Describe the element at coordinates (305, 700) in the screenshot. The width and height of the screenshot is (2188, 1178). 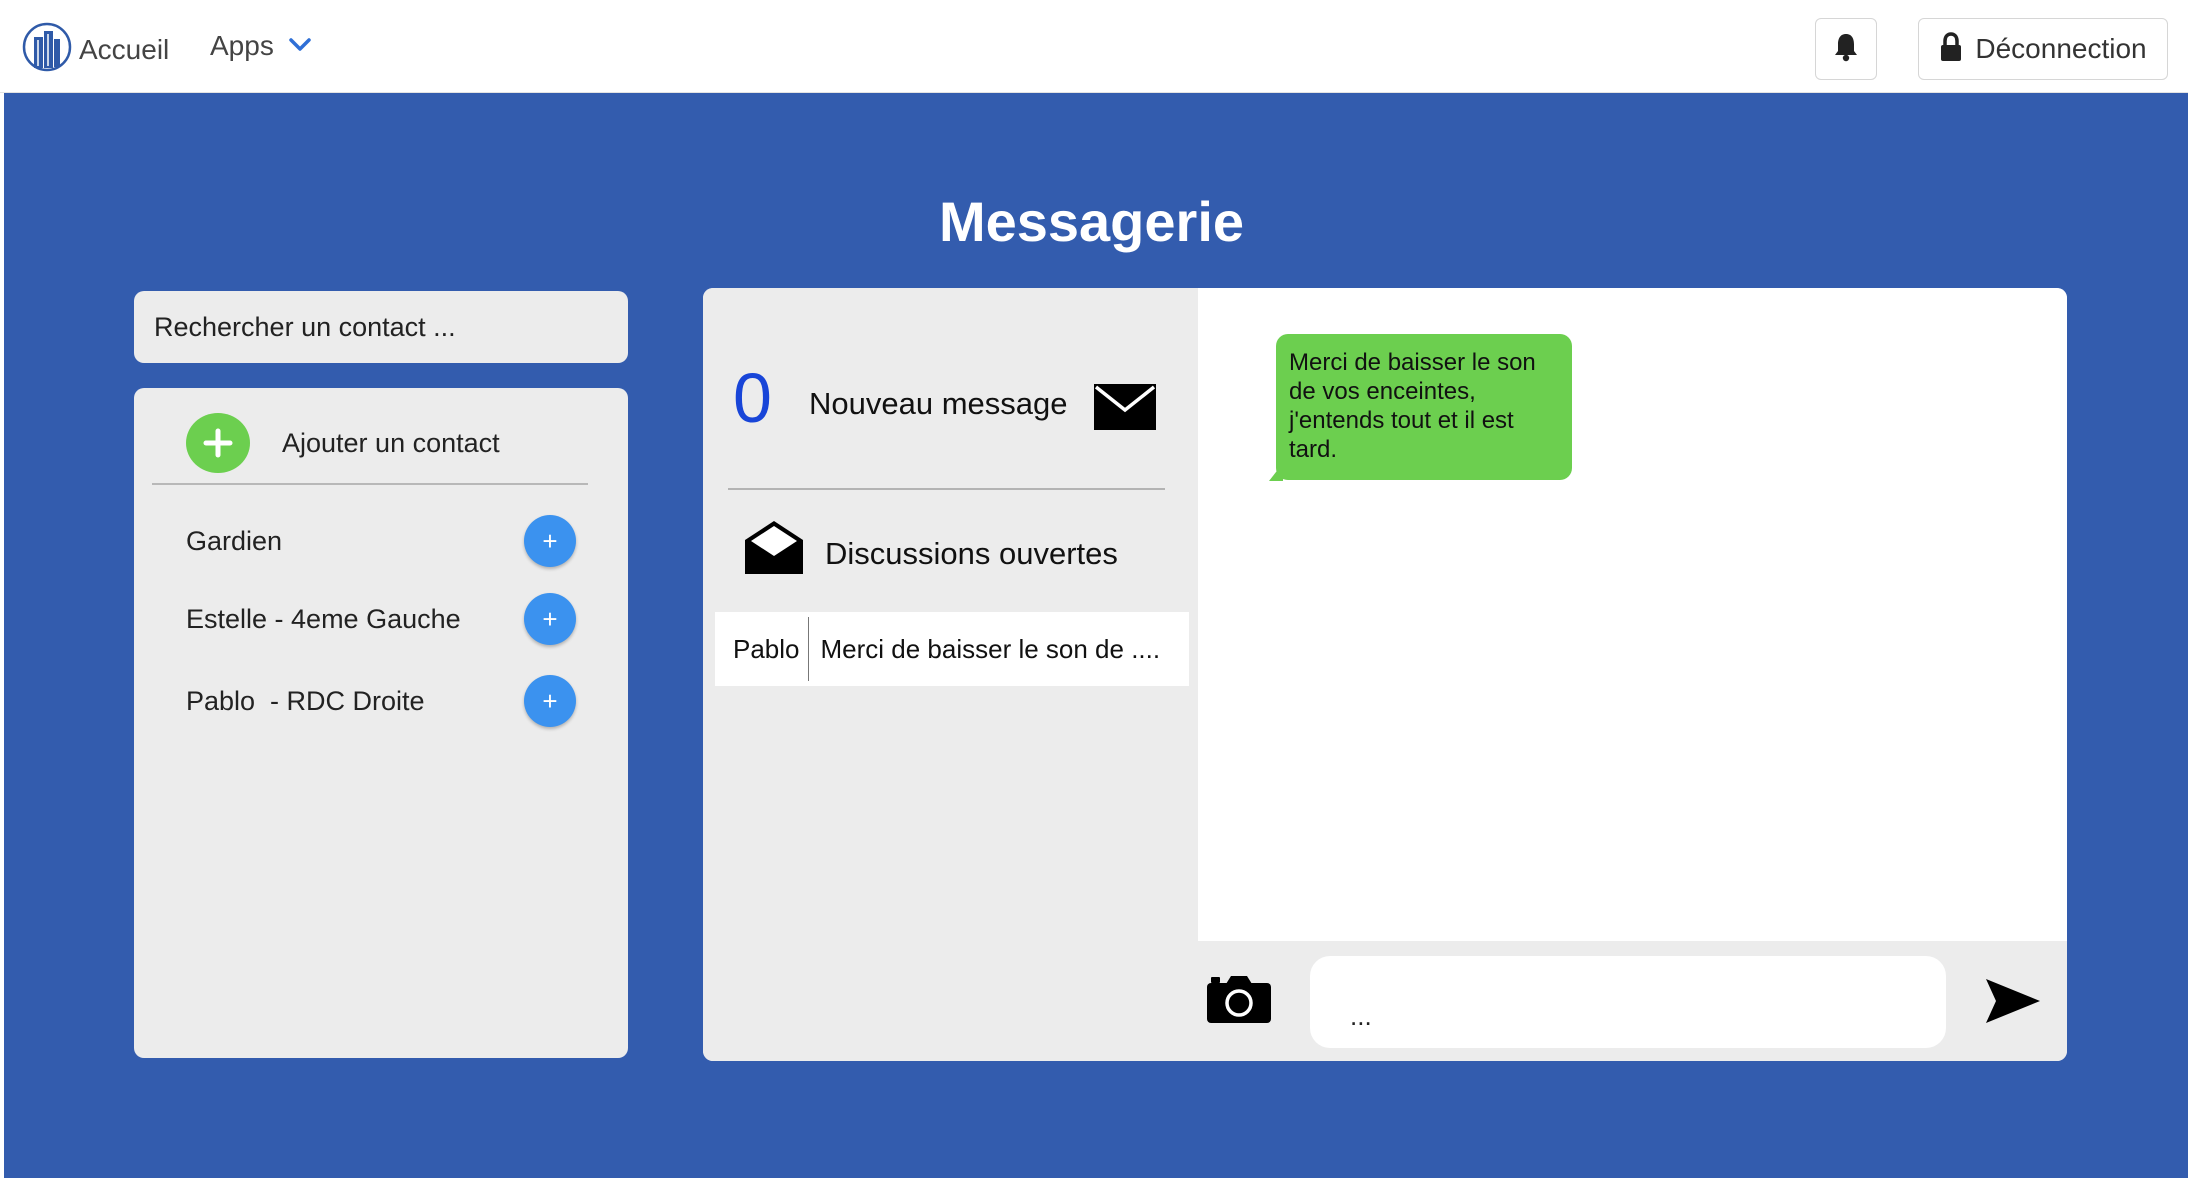
I see `contact-name: Pablo - RDC Droite` at that location.